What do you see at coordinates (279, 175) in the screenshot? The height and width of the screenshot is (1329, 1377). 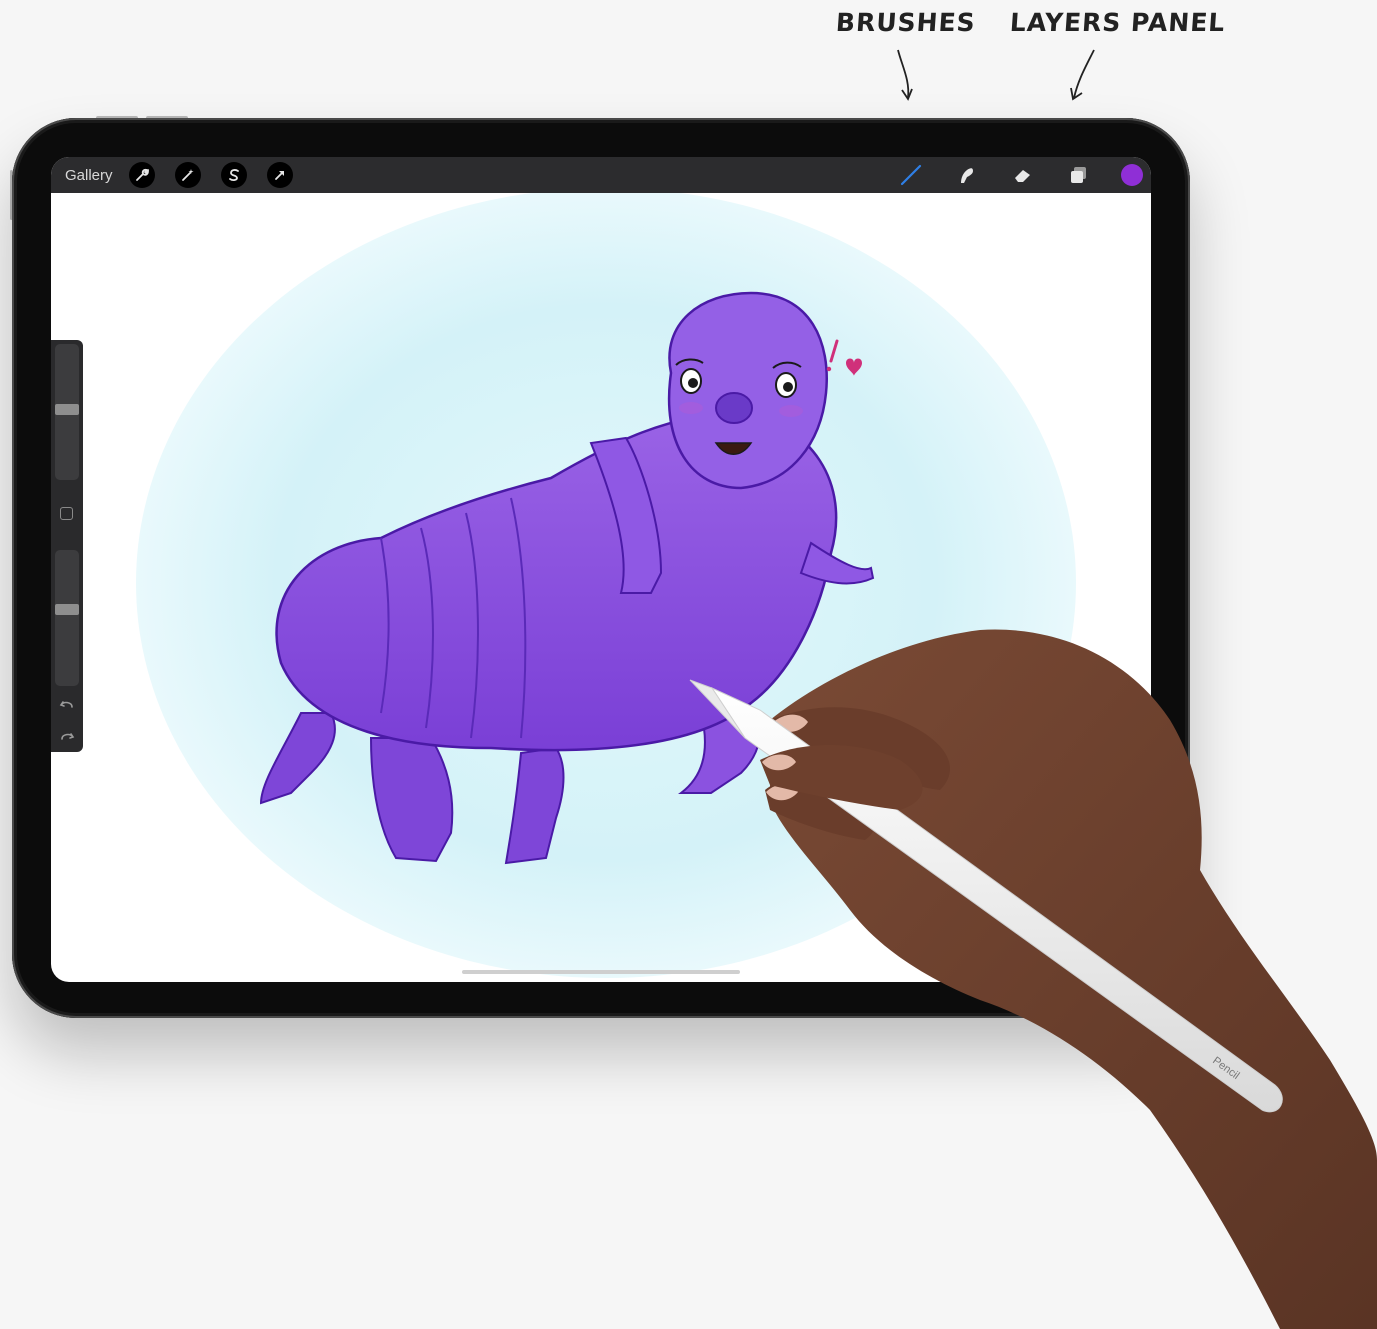 I see `transform-arrow-icon` at bounding box center [279, 175].